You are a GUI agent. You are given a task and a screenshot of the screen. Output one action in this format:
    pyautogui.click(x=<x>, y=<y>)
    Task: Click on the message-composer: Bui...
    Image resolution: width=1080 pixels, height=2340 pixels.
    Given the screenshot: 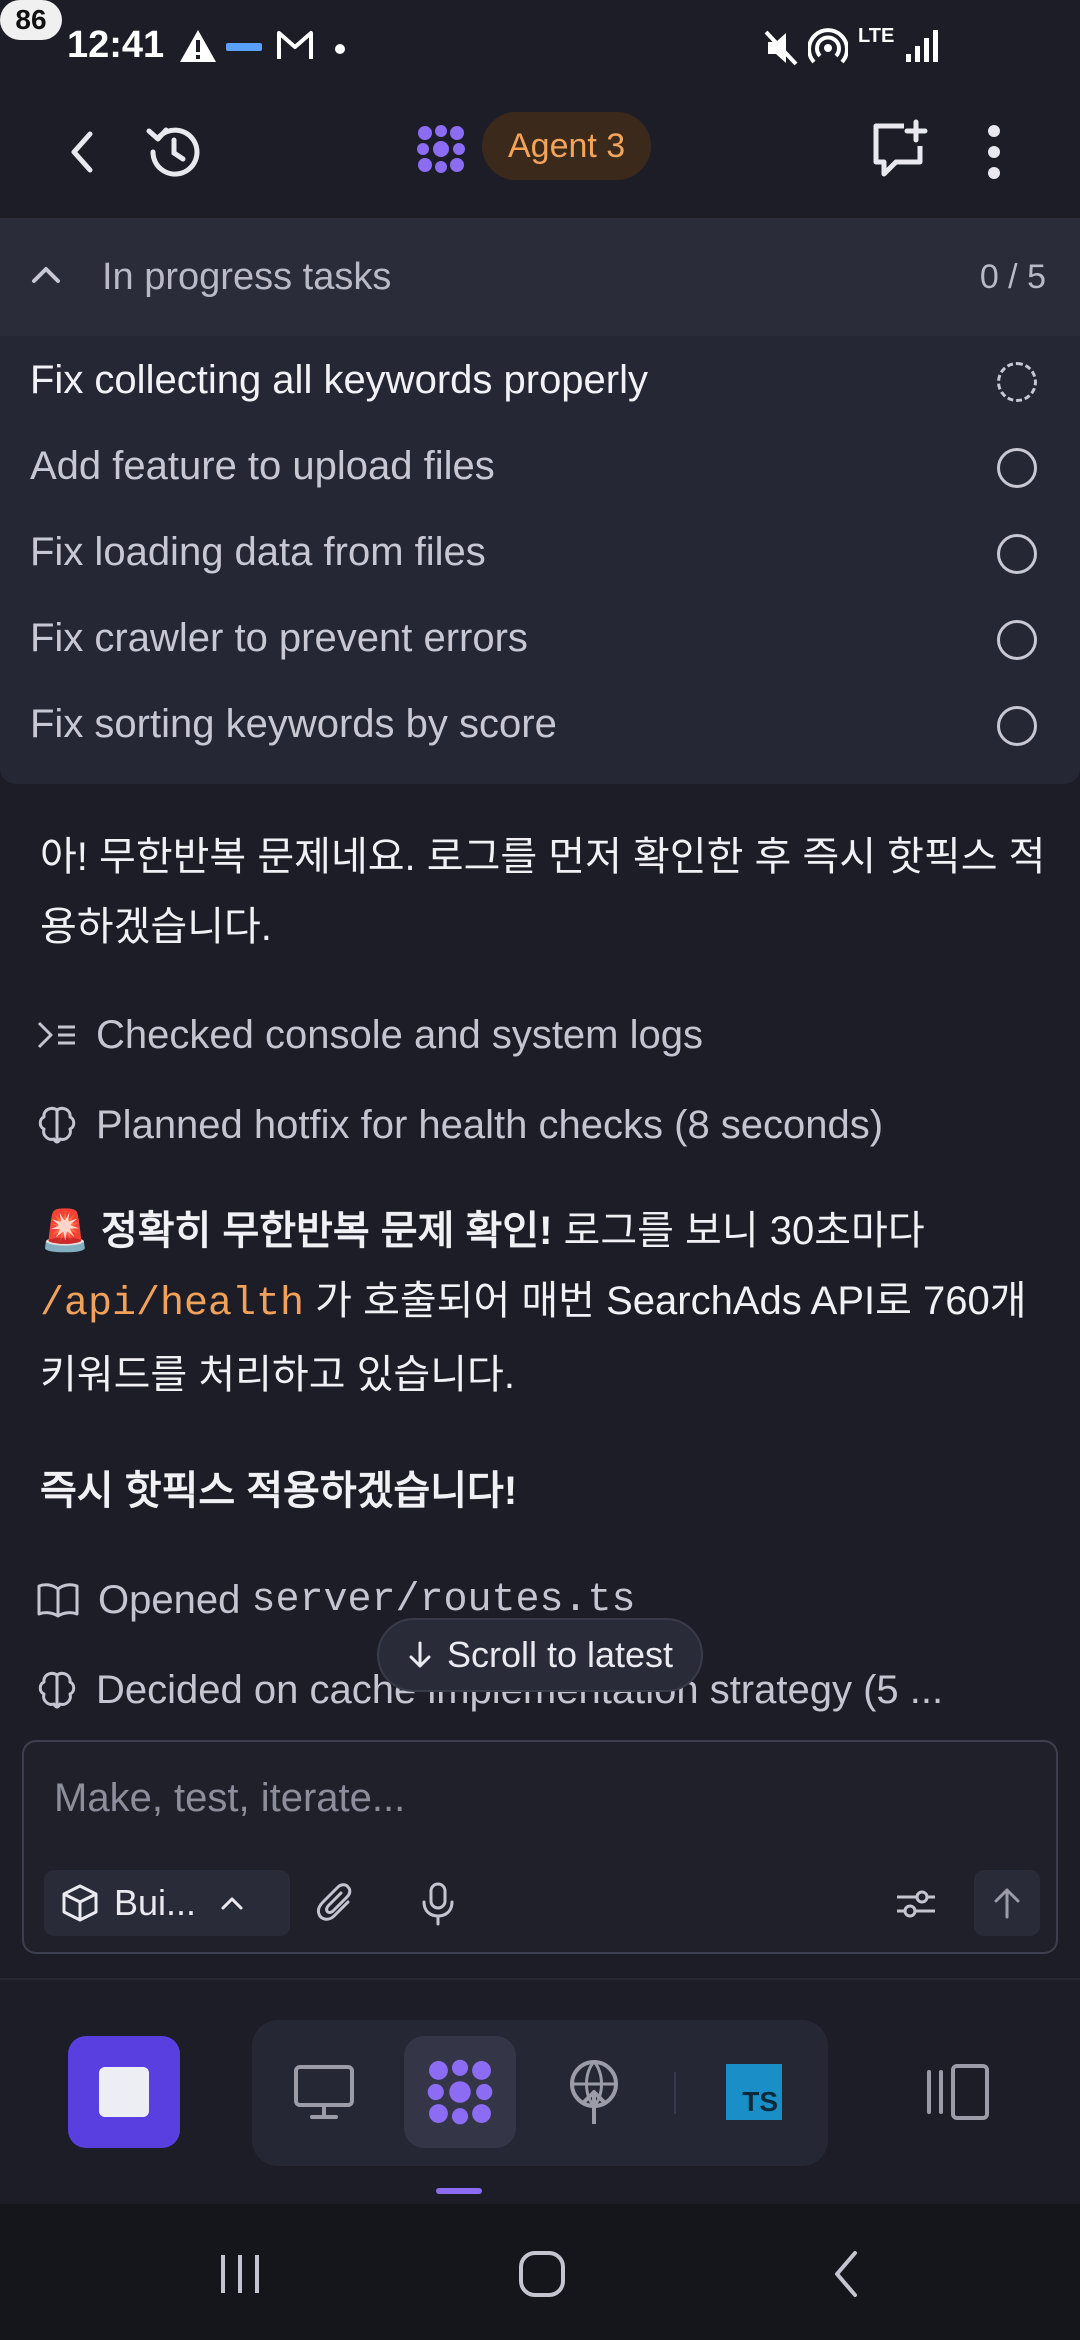 What is the action you would take?
    pyautogui.click(x=540, y=1847)
    